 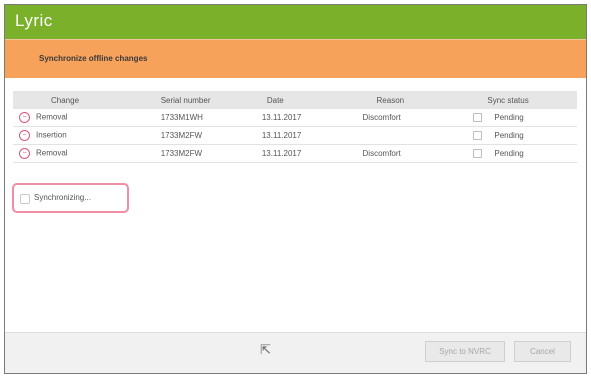 What do you see at coordinates (83, 100) in the screenshot?
I see `column-header-change: Change` at bounding box center [83, 100].